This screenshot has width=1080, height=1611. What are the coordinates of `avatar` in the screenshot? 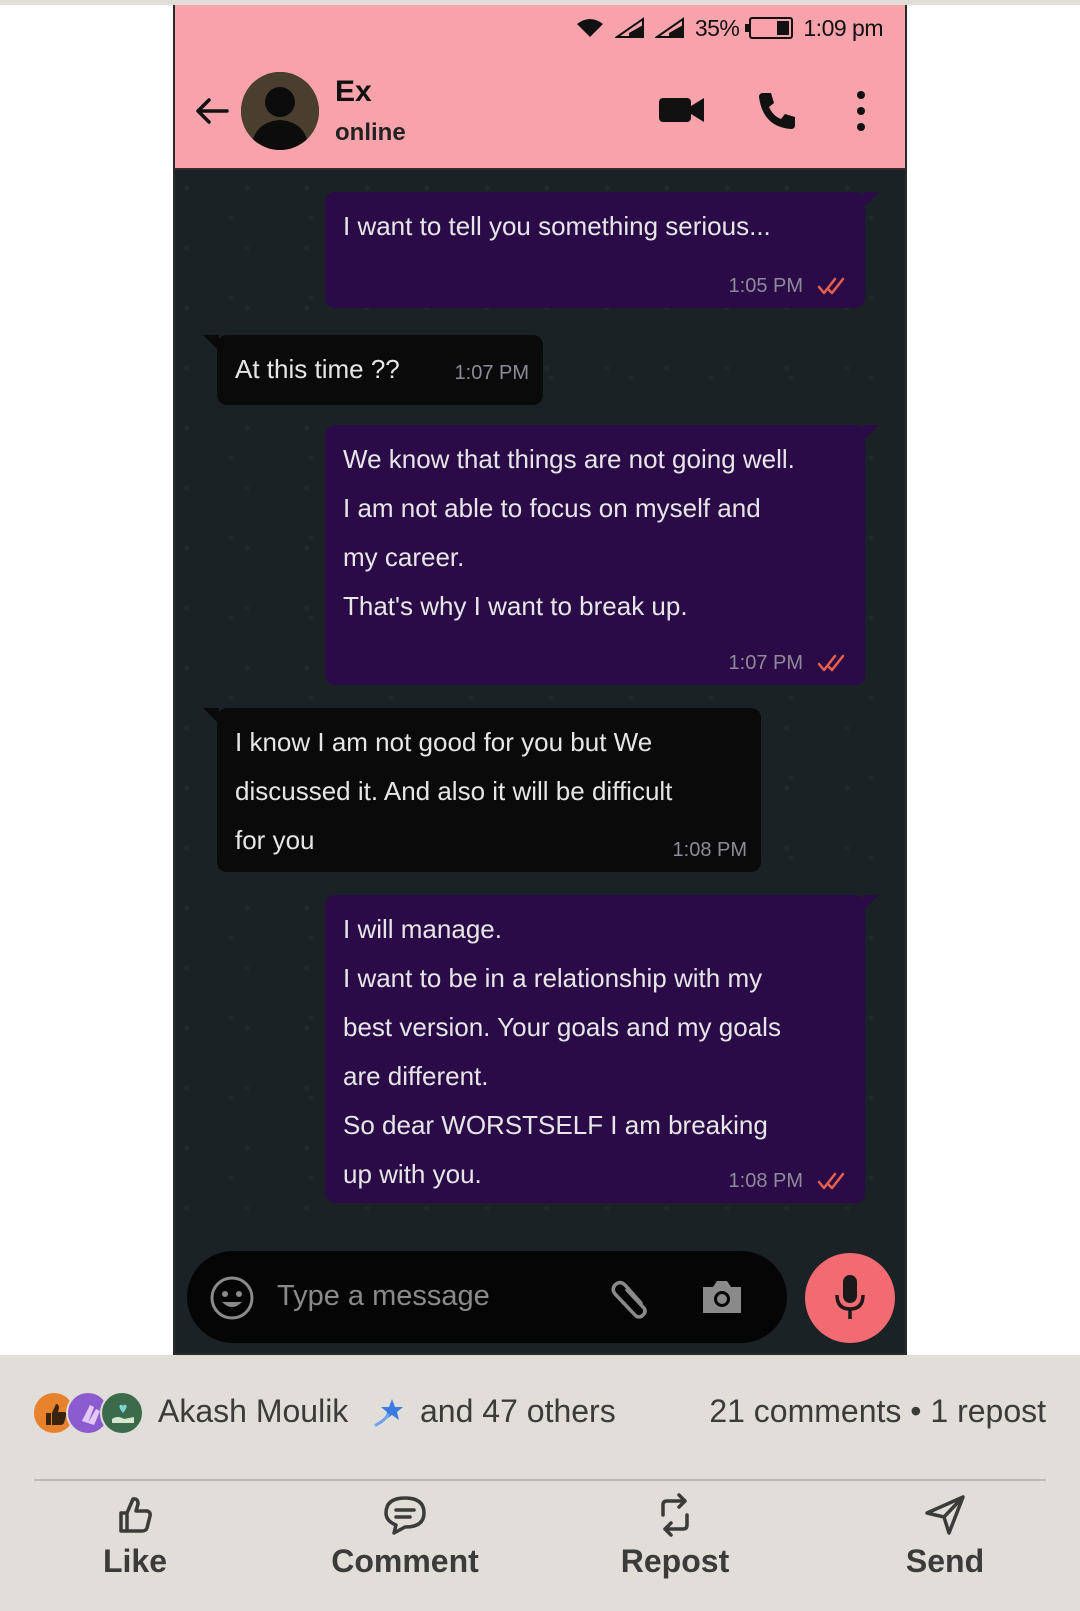 It's located at (280, 111).